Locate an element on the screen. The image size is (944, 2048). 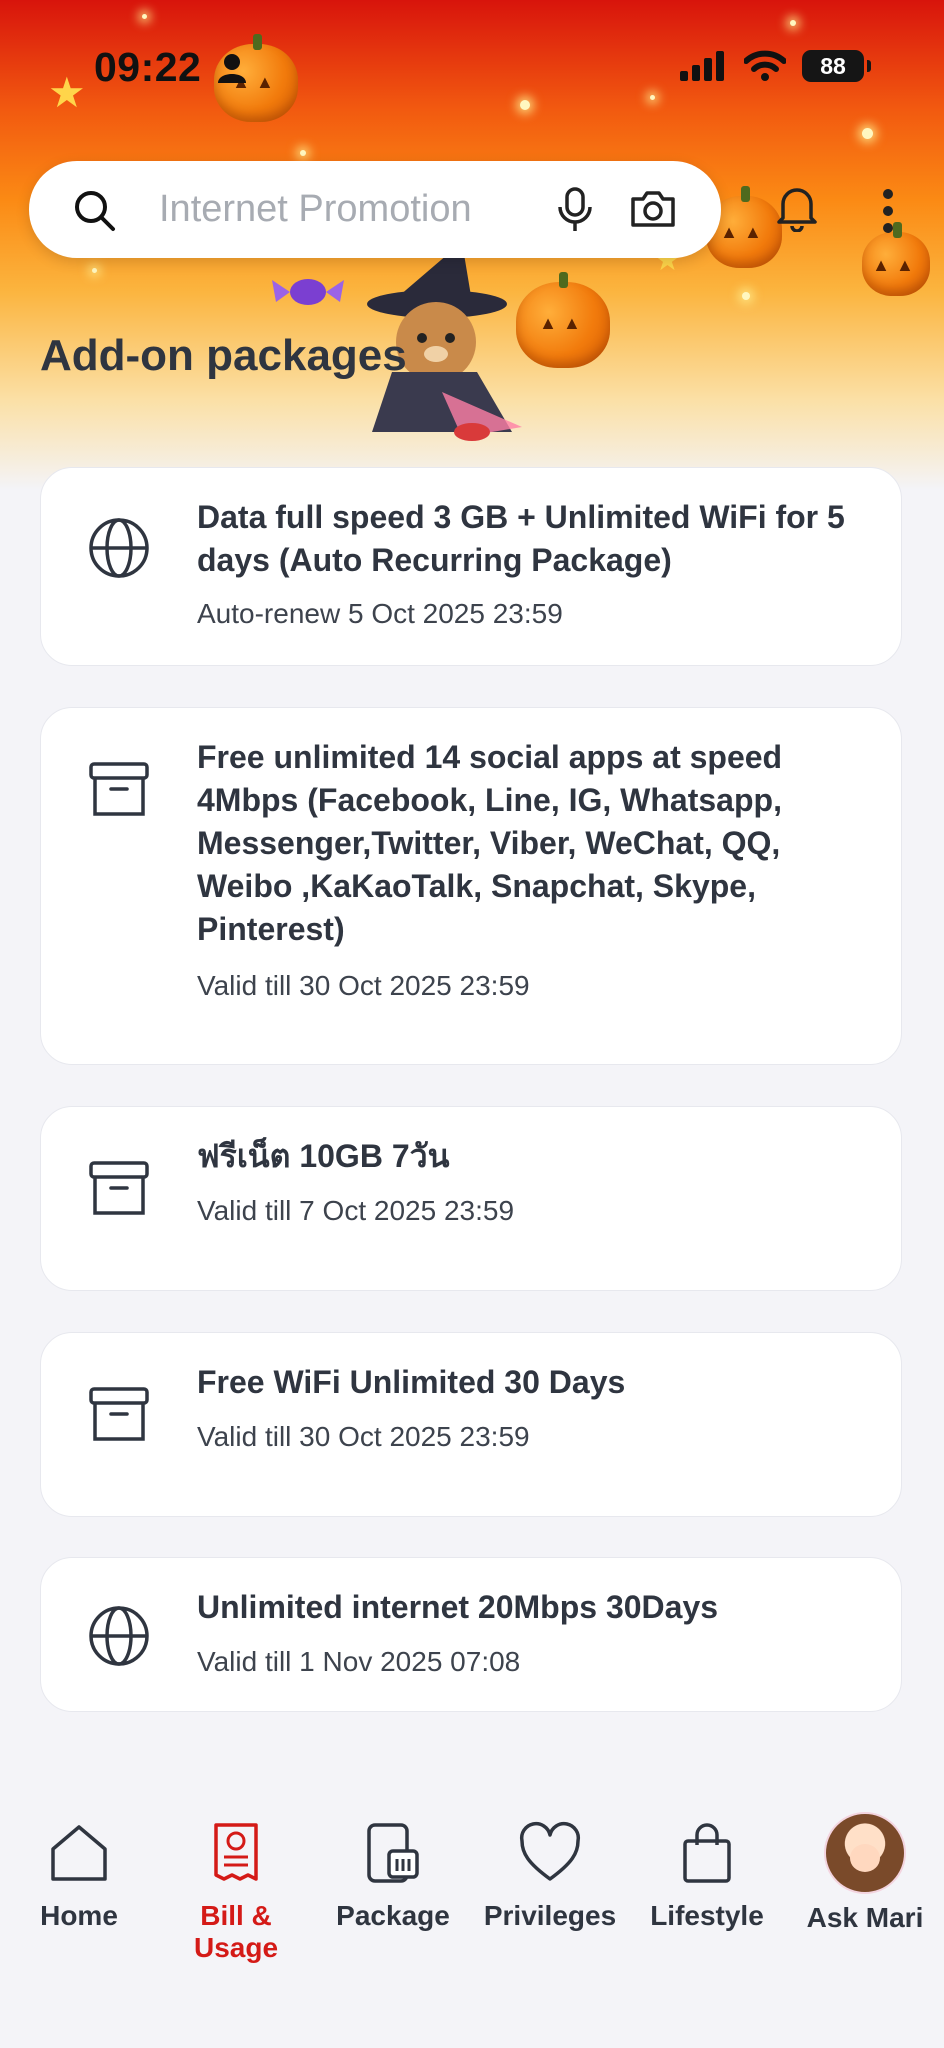
more-options-icon is located at coordinates (888, 211).